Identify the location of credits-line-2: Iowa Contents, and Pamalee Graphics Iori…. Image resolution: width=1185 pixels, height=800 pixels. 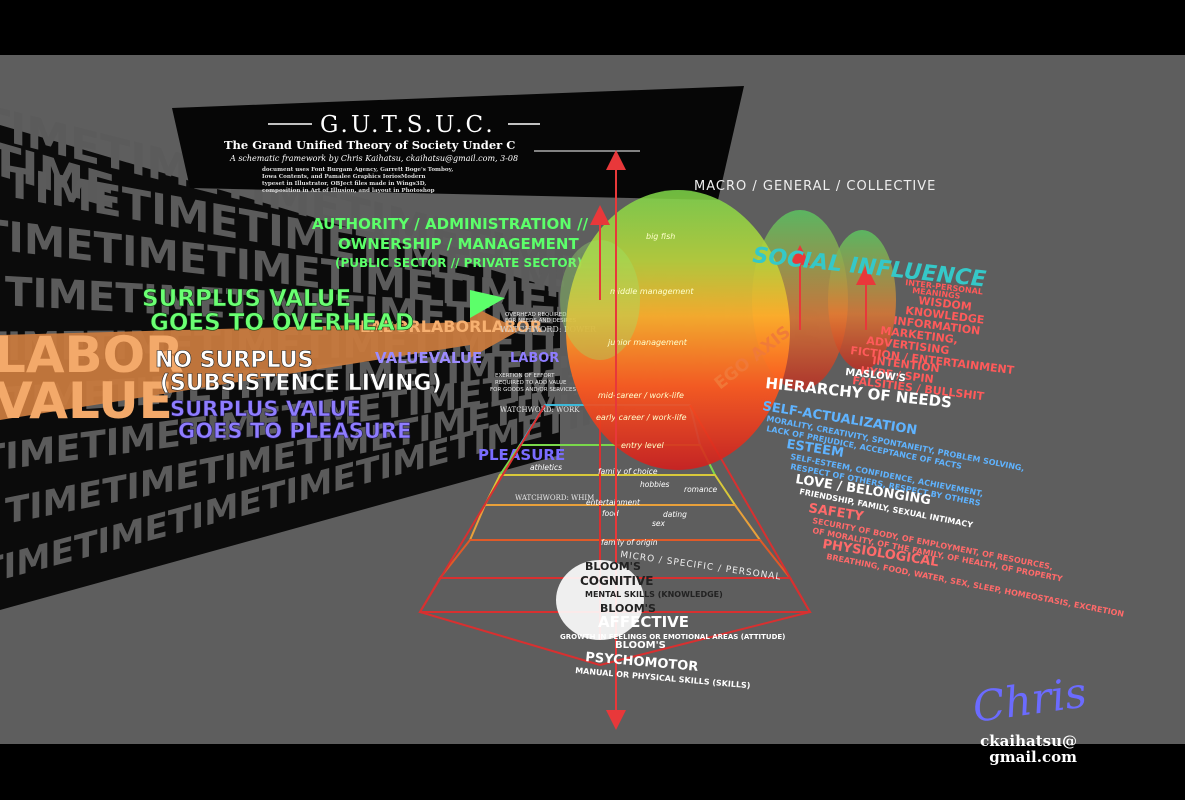
(343, 177).